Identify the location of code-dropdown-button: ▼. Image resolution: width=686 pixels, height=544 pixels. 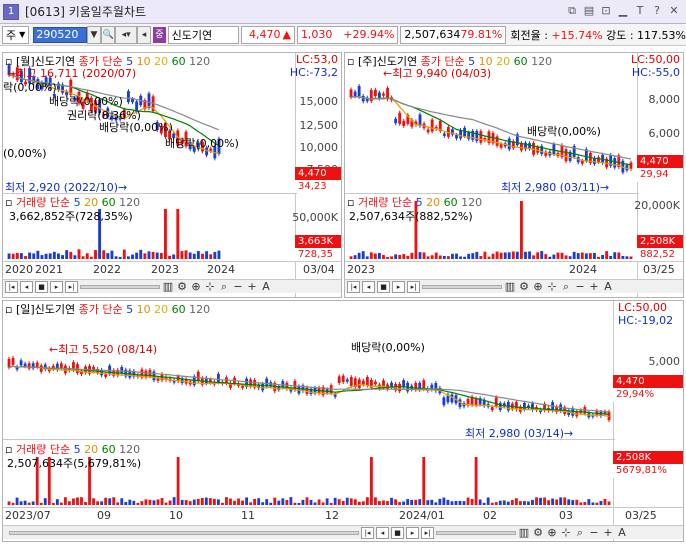
(94, 34).